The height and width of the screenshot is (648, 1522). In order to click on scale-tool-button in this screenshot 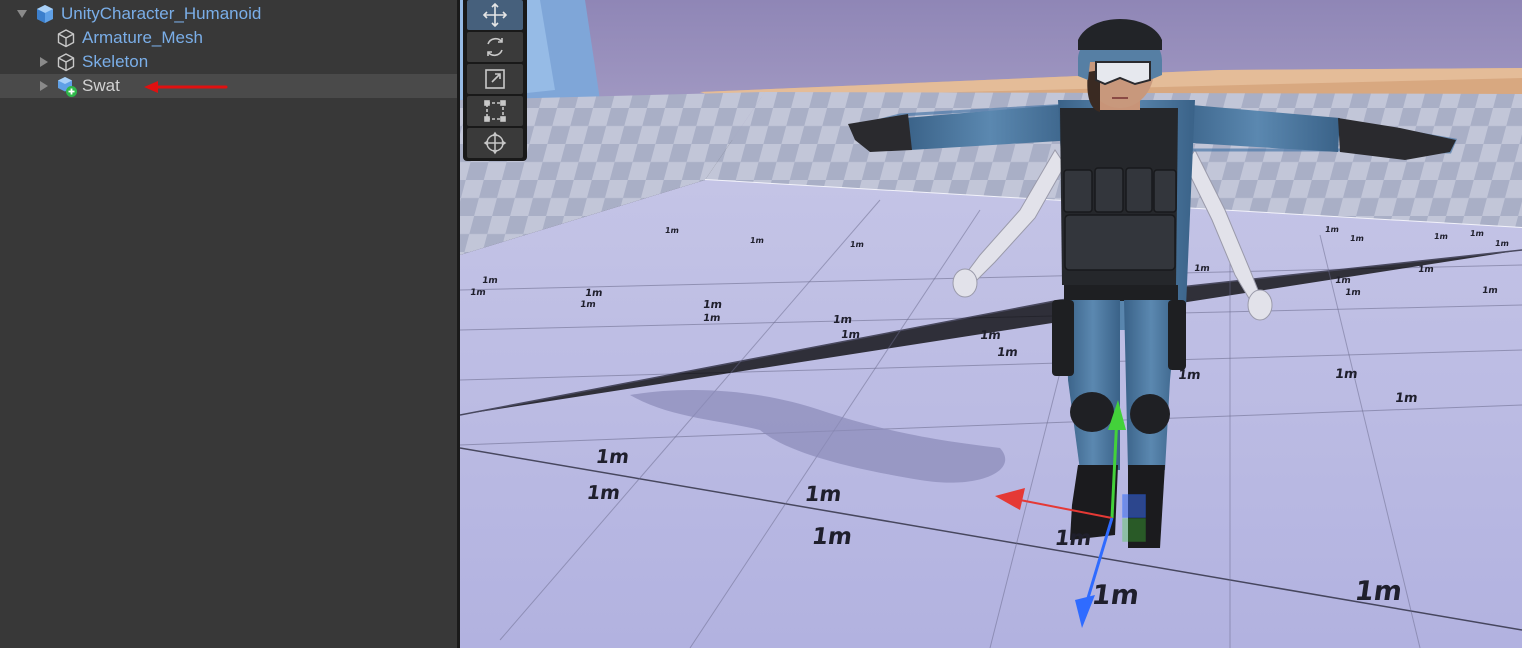, I will do `click(495, 79)`.